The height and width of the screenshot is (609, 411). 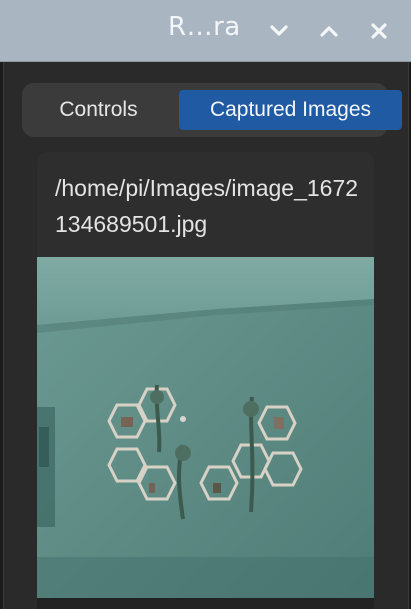 What do you see at coordinates (98, 110) in the screenshot?
I see `tab-controls: Controls` at bounding box center [98, 110].